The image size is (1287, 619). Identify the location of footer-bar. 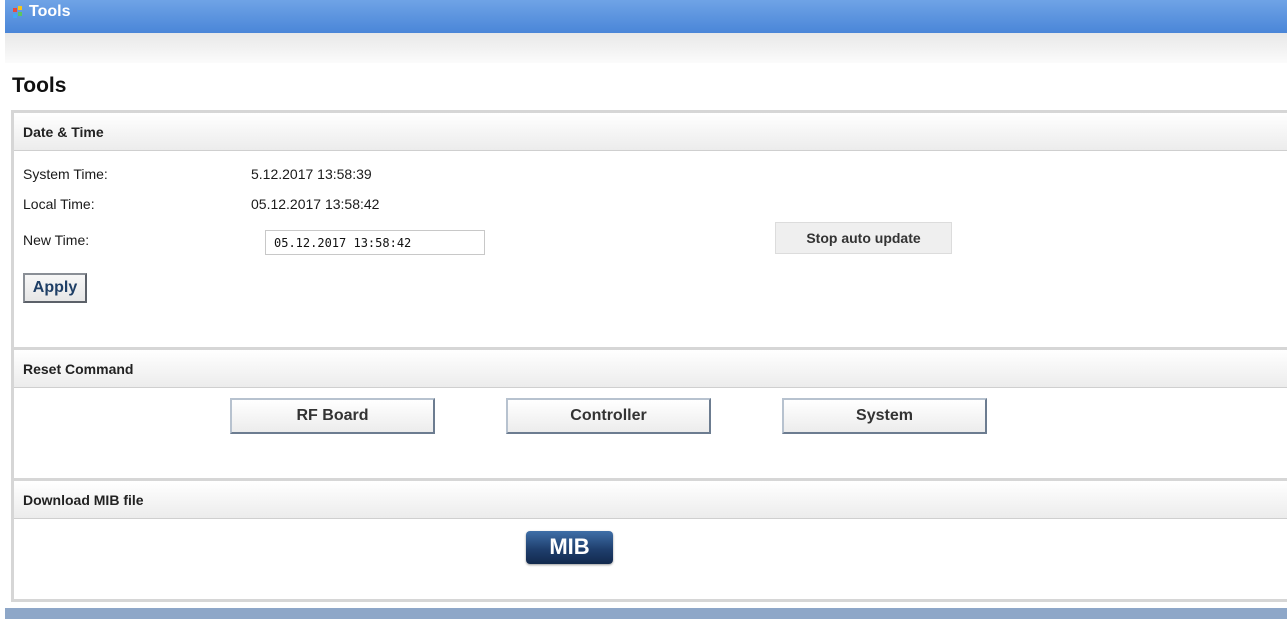
(646, 613).